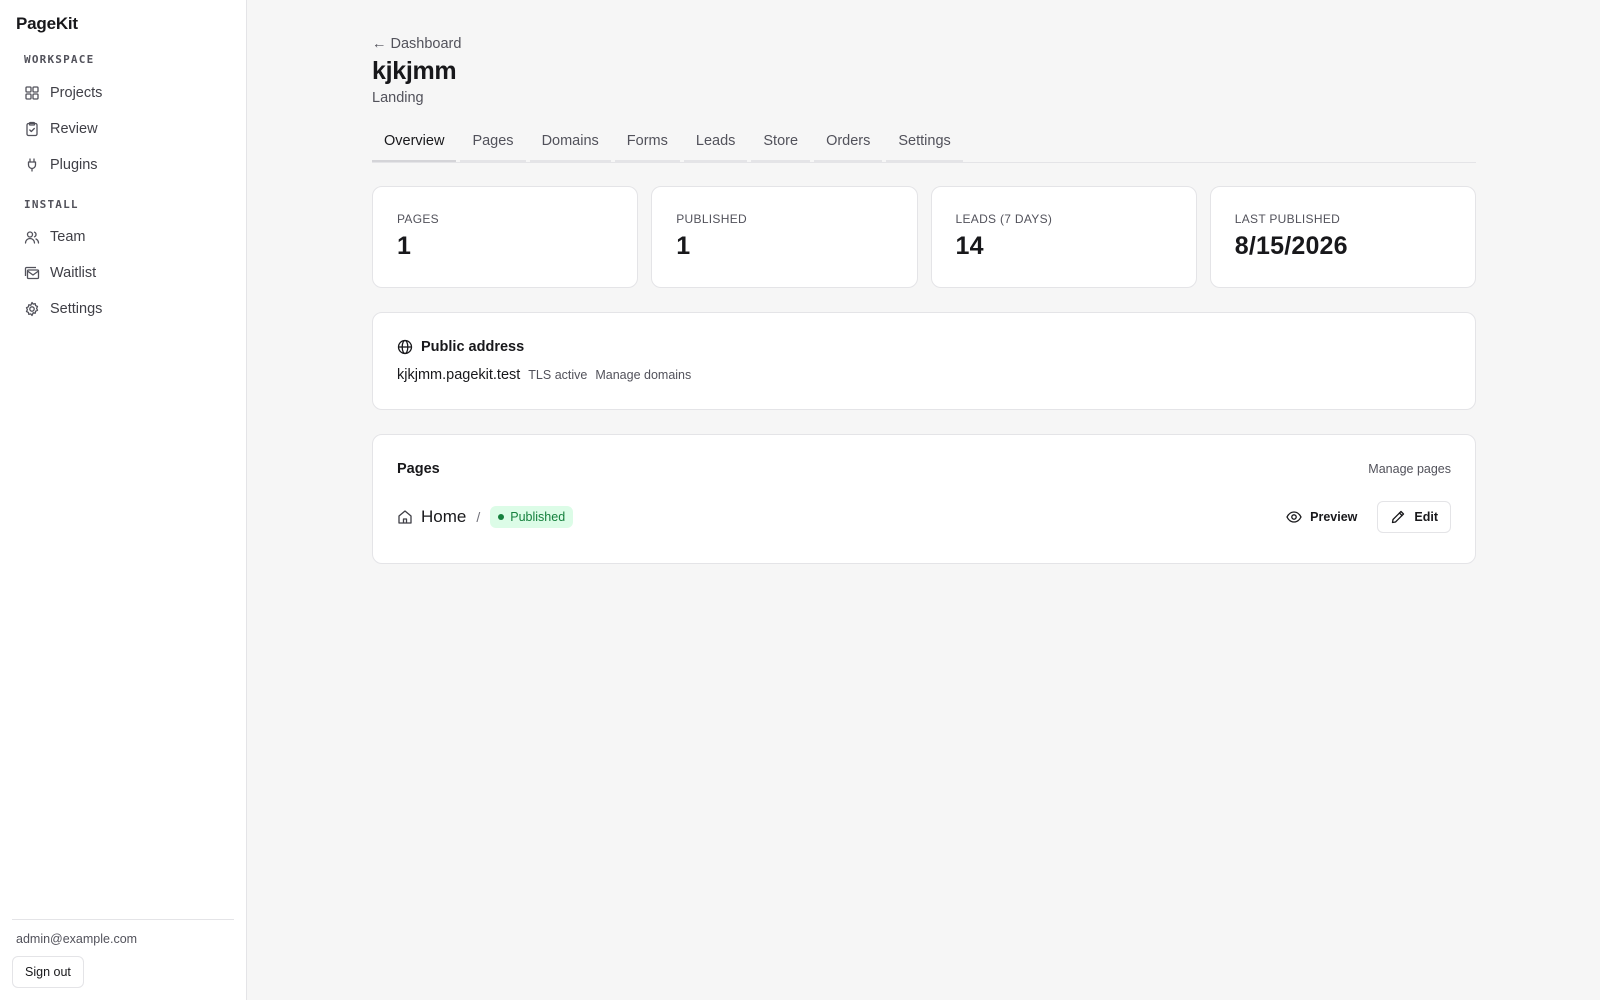 The image size is (1600, 1000). Describe the element at coordinates (458, 375) in the screenshot. I see `domain-value: kjkjmm.pagekit.test` at that location.